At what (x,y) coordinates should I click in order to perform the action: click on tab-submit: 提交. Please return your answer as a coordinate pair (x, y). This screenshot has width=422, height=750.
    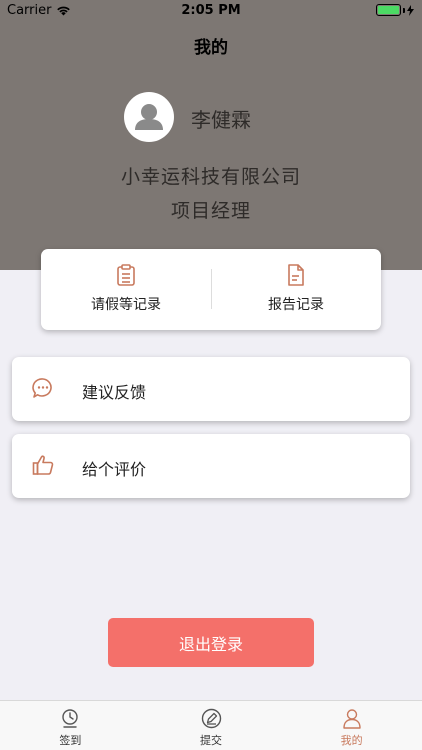
    Looking at the image, I should click on (211, 725).